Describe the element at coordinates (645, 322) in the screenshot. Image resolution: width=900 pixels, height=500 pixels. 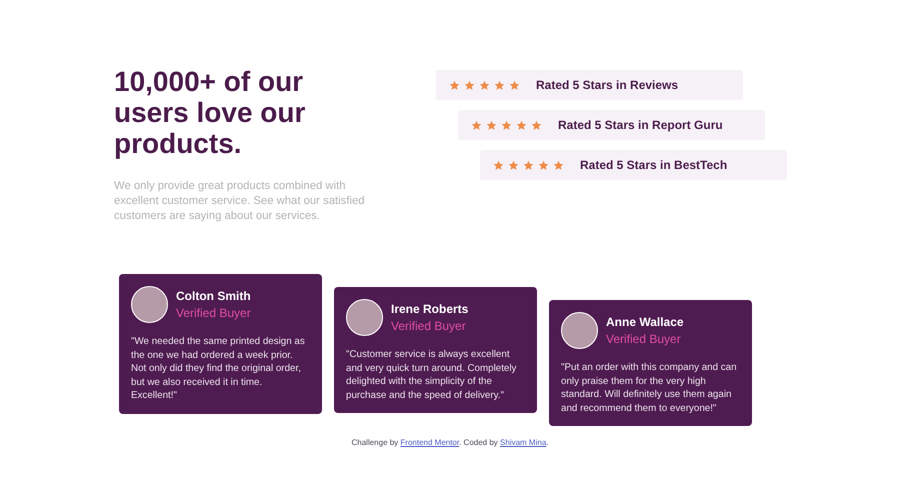
I see `reviewer-name: Anne Wallace` at that location.